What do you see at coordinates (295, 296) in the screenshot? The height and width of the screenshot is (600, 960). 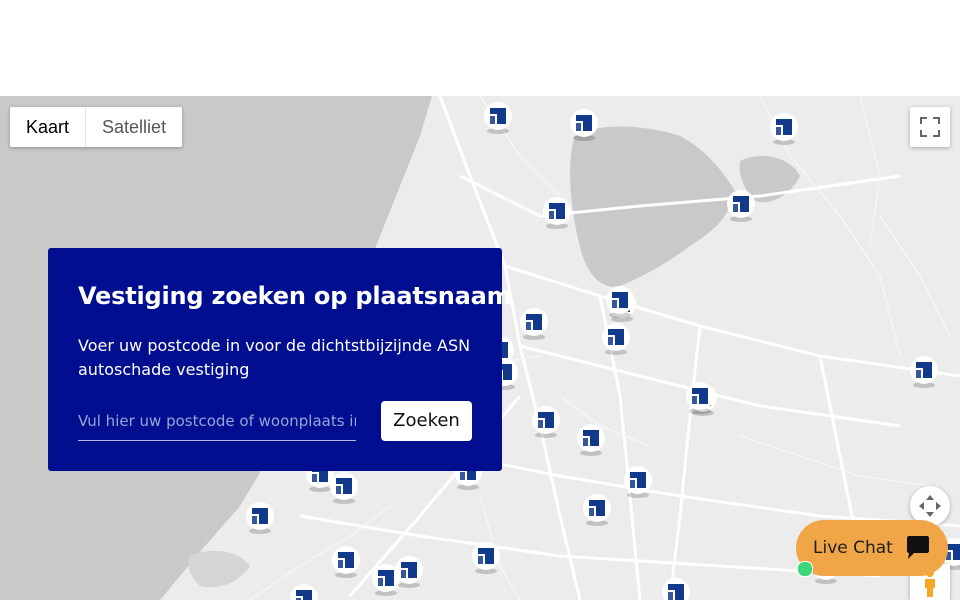 I see `search-panel-title: Vestiging zoeken op plaatsnaam` at bounding box center [295, 296].